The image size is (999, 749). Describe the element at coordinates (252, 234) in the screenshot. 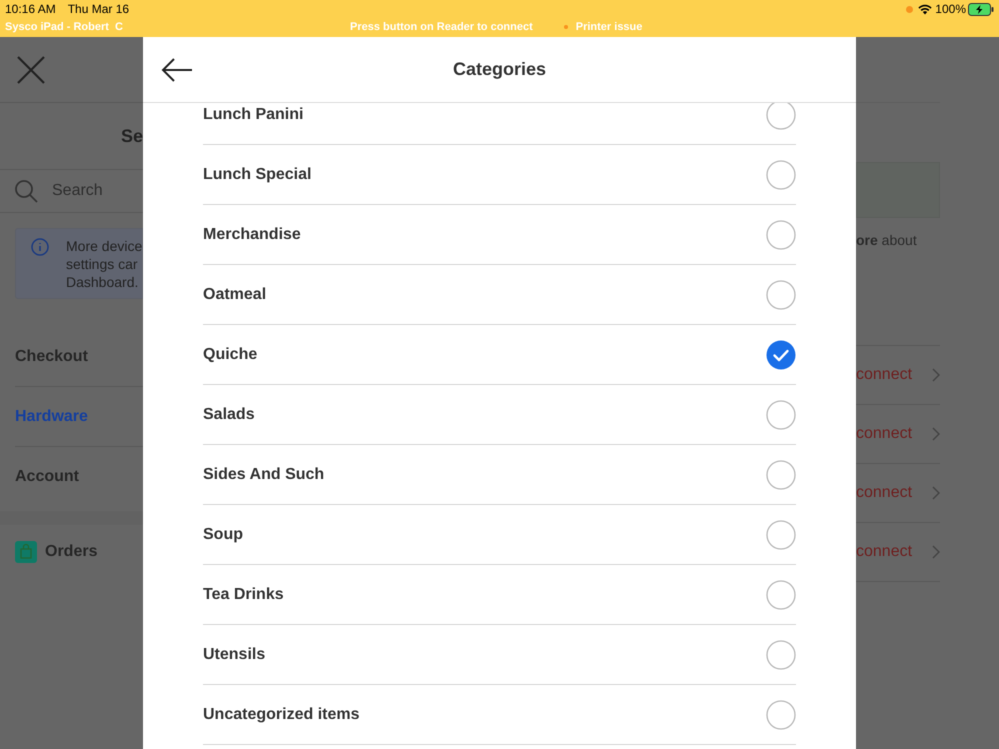

I see `category-label: Merchandise` at that location.